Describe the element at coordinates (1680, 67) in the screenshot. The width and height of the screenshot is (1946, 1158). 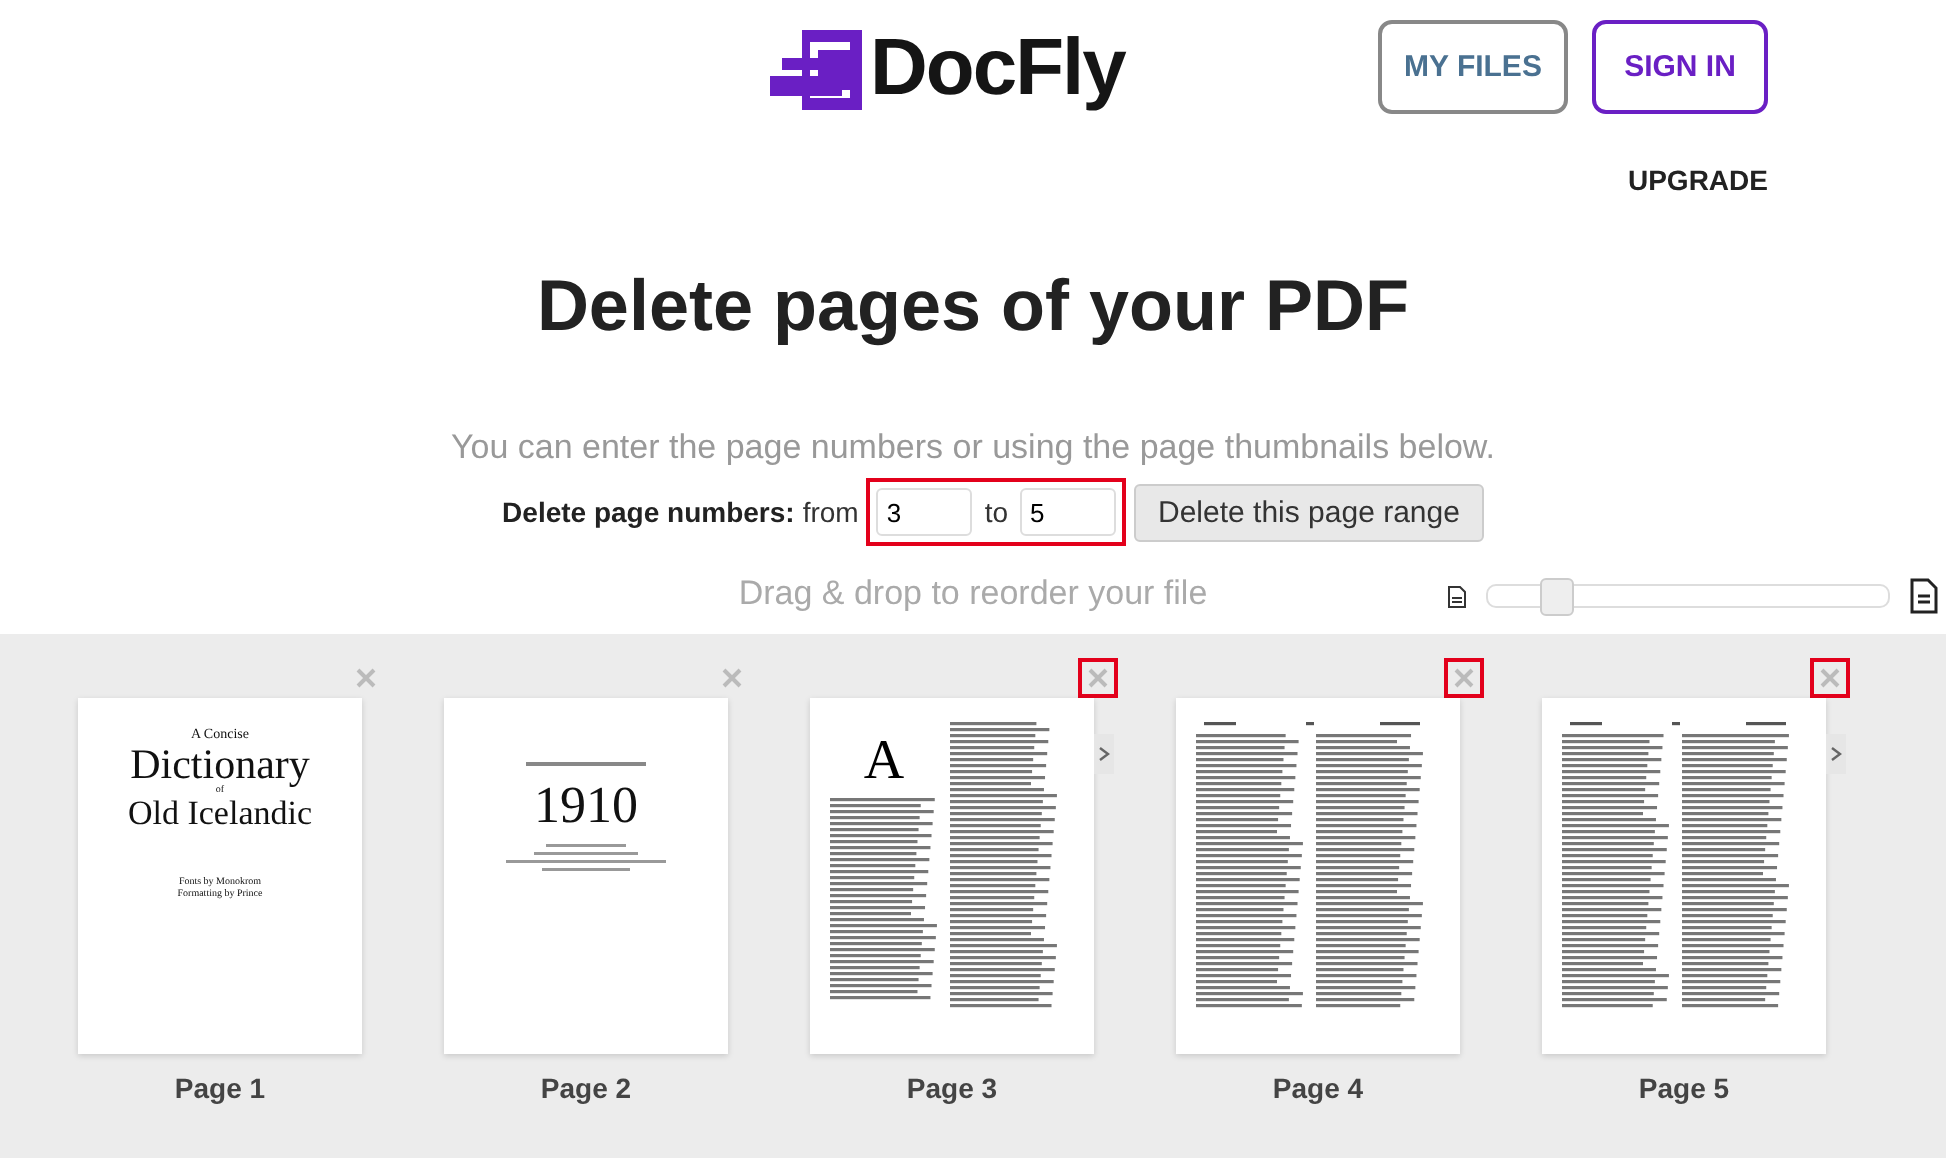
I see `header-button: SIGN IN` at that location.